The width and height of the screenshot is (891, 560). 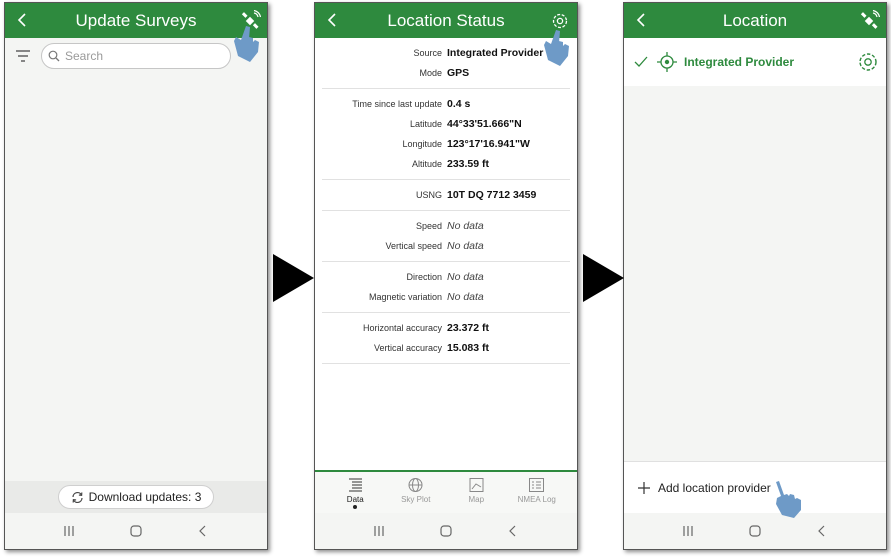 I want to click on sync-icon, so click(x=77, y=497).